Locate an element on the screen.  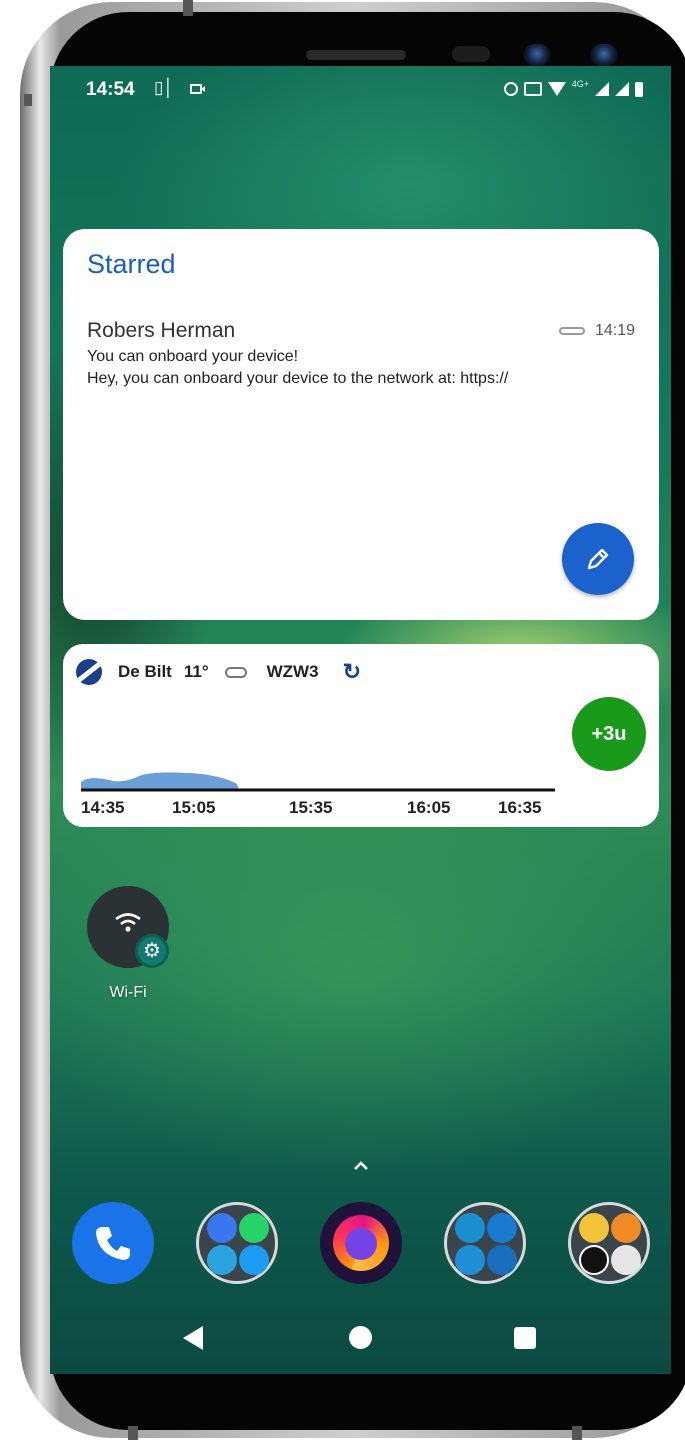
knab-icon is located at coordinates (594, 1228).